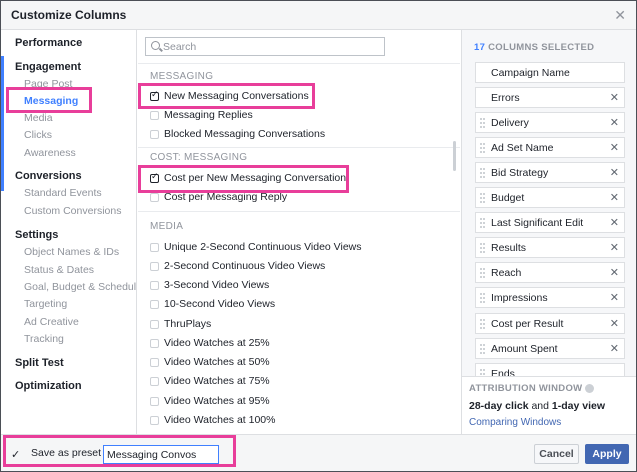 The image size is (637, 472). What do you see at coordinates (524, 349) in the screenshot?
I see `column-label: Amount Spent` at bounding box center [524, 349].